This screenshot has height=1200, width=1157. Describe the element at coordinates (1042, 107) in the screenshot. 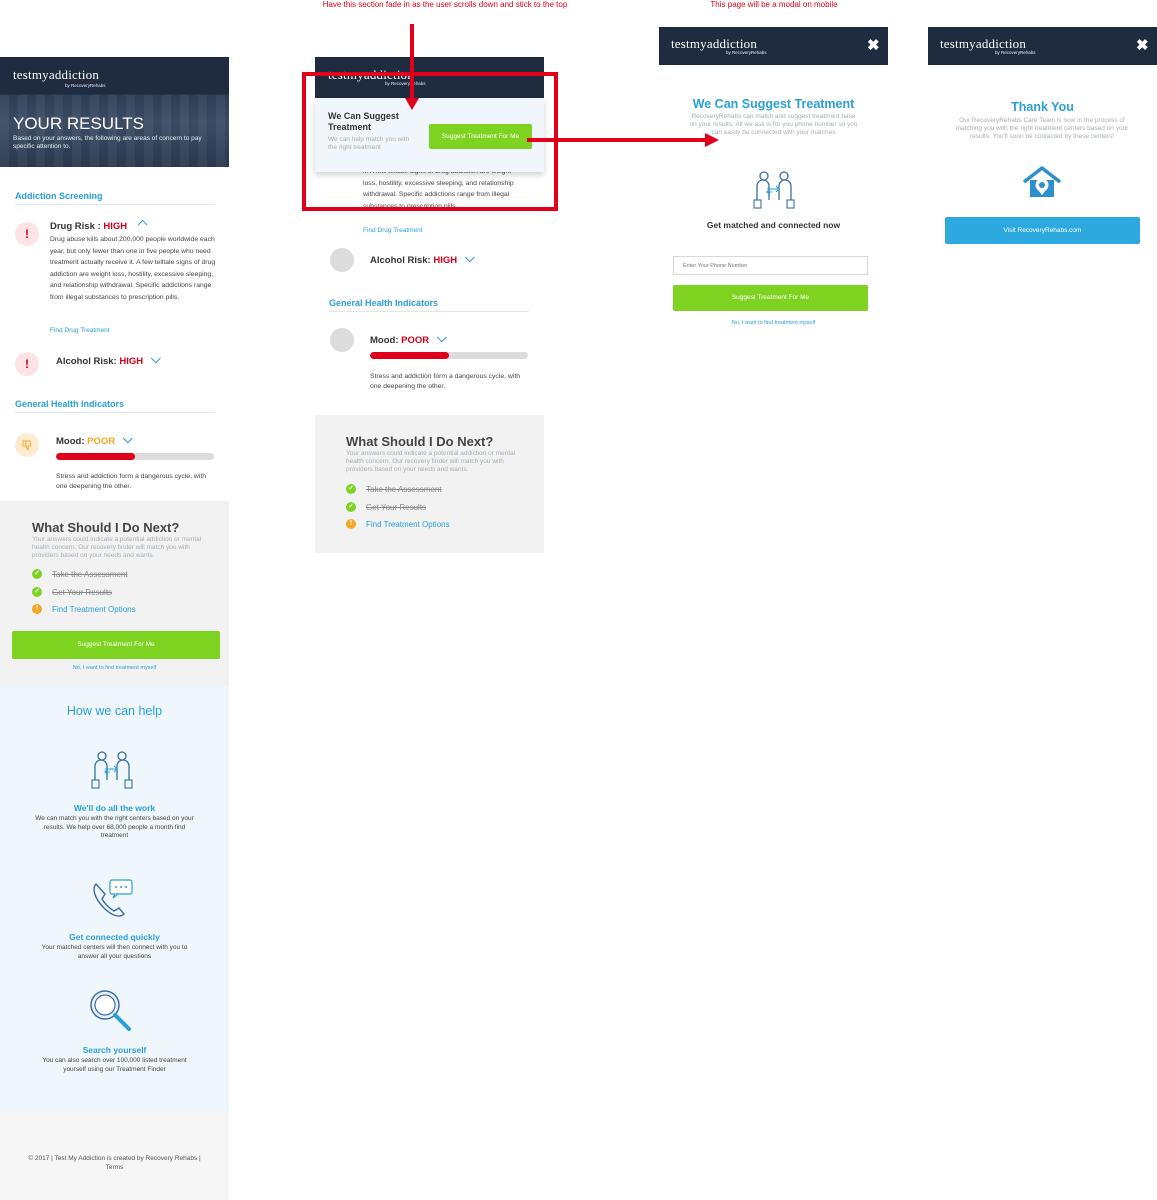

I see `thanks-title: Thank You` at that location.